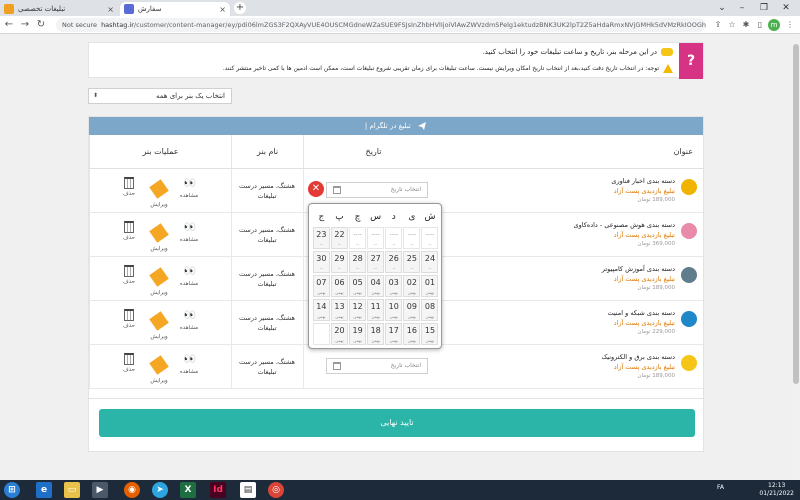 The height and width of the screenshot is (500, 800). What do you see at coordinates (394, 334) in the screenshot?
I see `calendar-day: 17 بهمن` at bounding box center [394, 334].